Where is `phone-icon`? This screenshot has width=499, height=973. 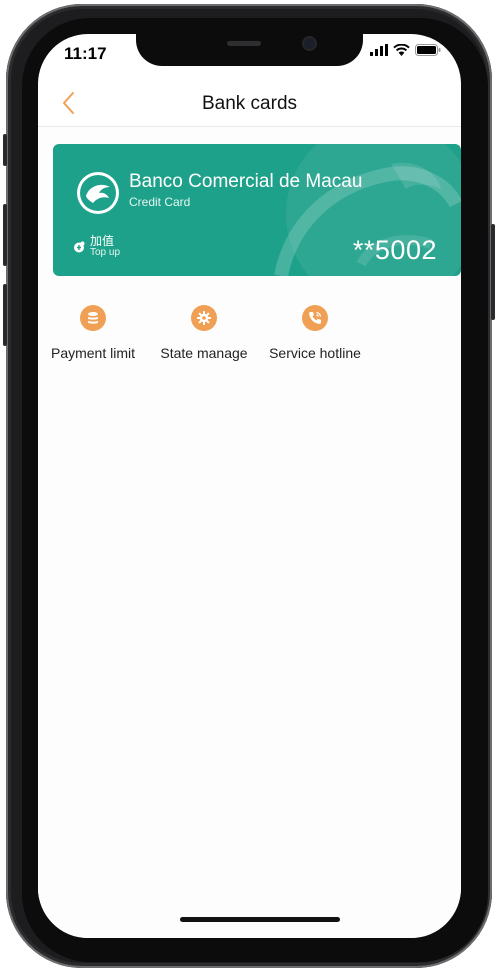 phone-icon is located at coordinates (315, 318).